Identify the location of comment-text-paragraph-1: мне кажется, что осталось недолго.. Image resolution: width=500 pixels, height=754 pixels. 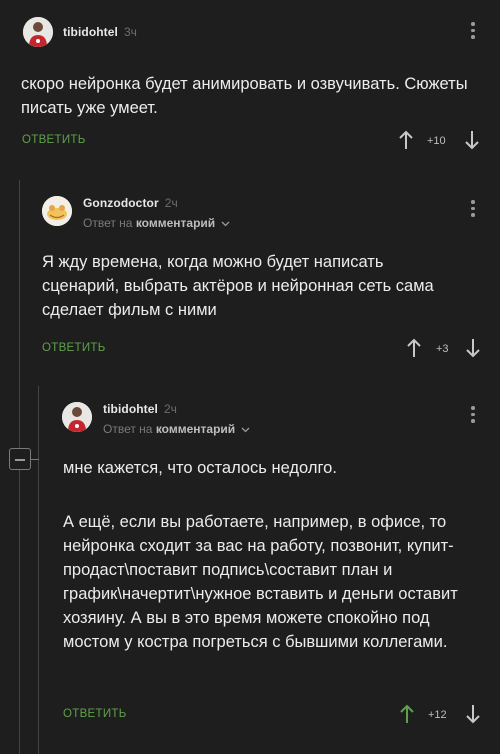
(200, 468).